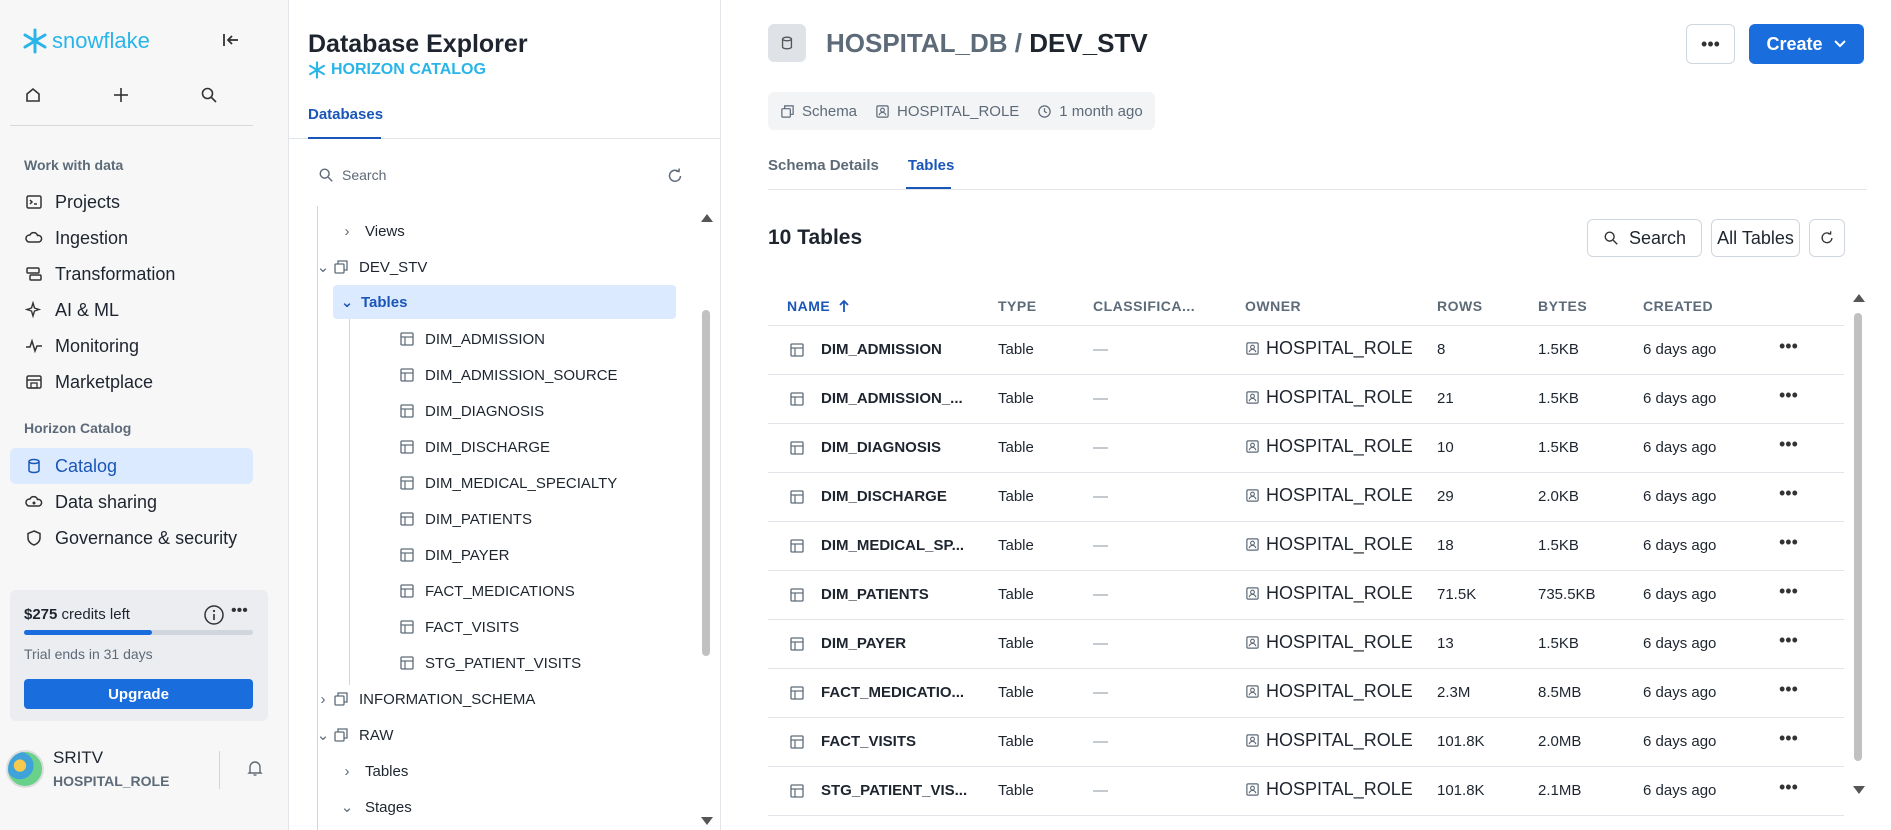  What do you see at coordinates (706, 483) in the screenshot?
I see `explorer-scrollbar` at bounding box center [706, 483].